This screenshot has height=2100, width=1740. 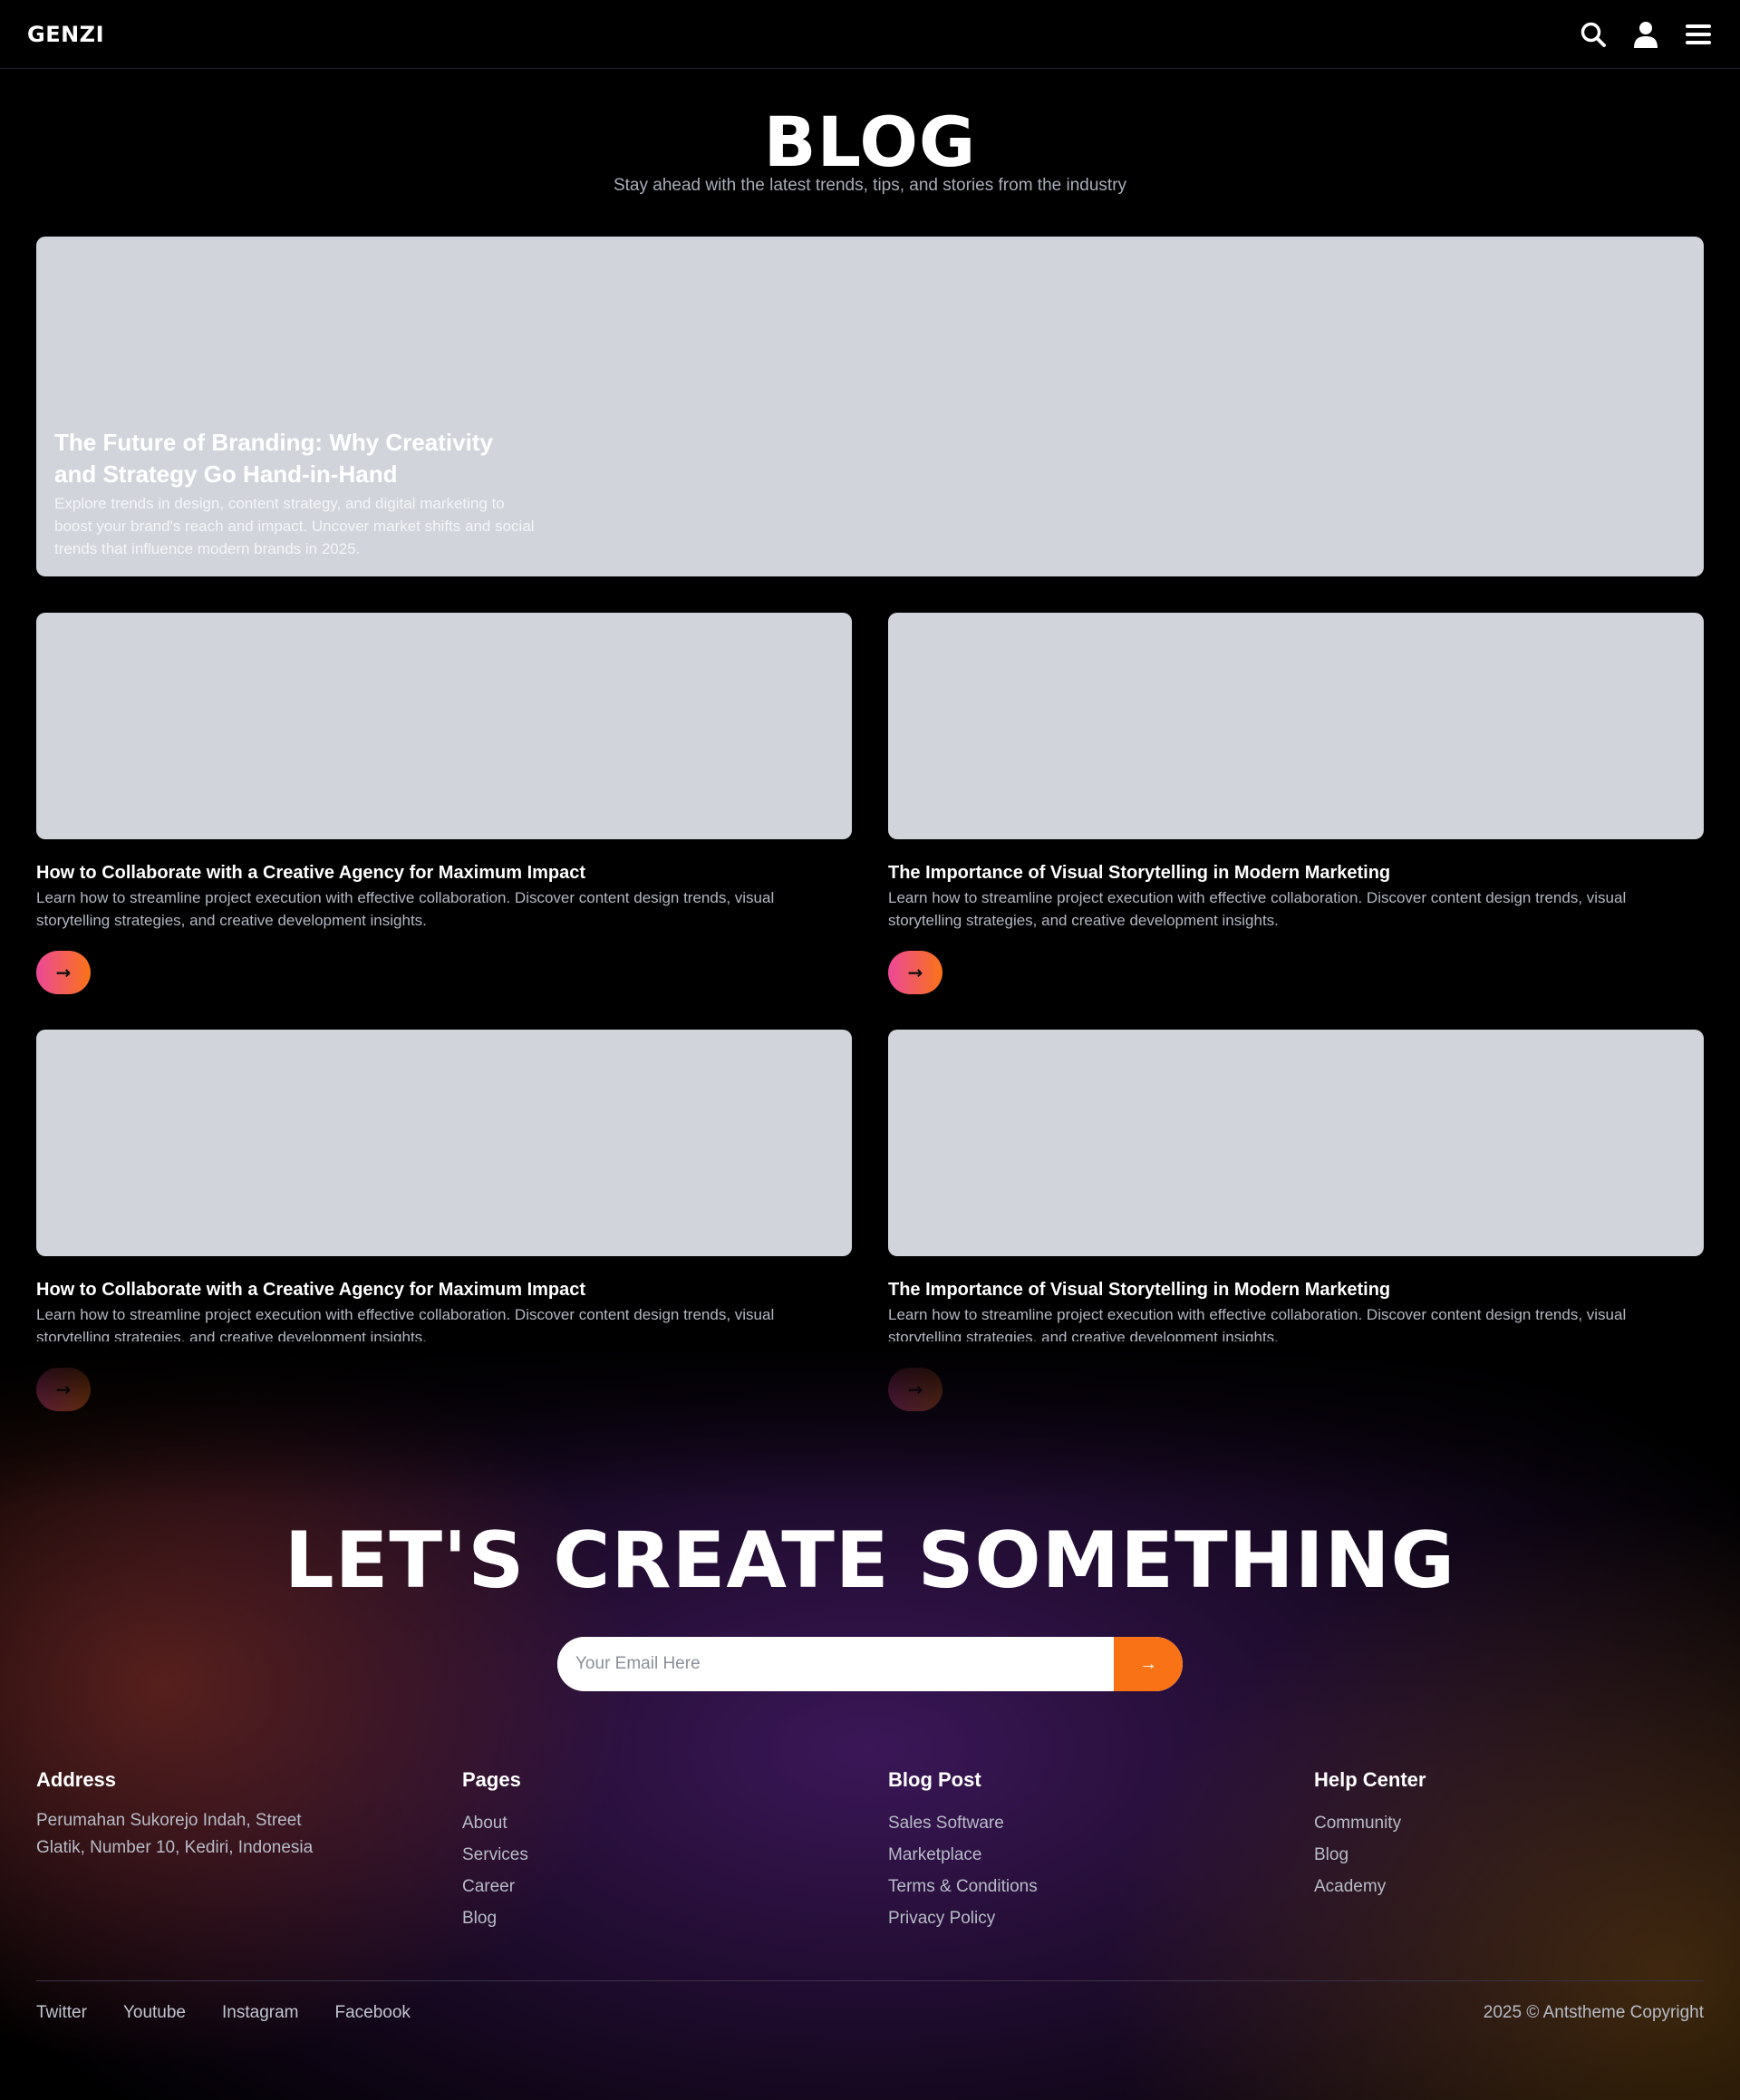 I want to click on email-submit-button: →, so click(x=1148, y=1664).